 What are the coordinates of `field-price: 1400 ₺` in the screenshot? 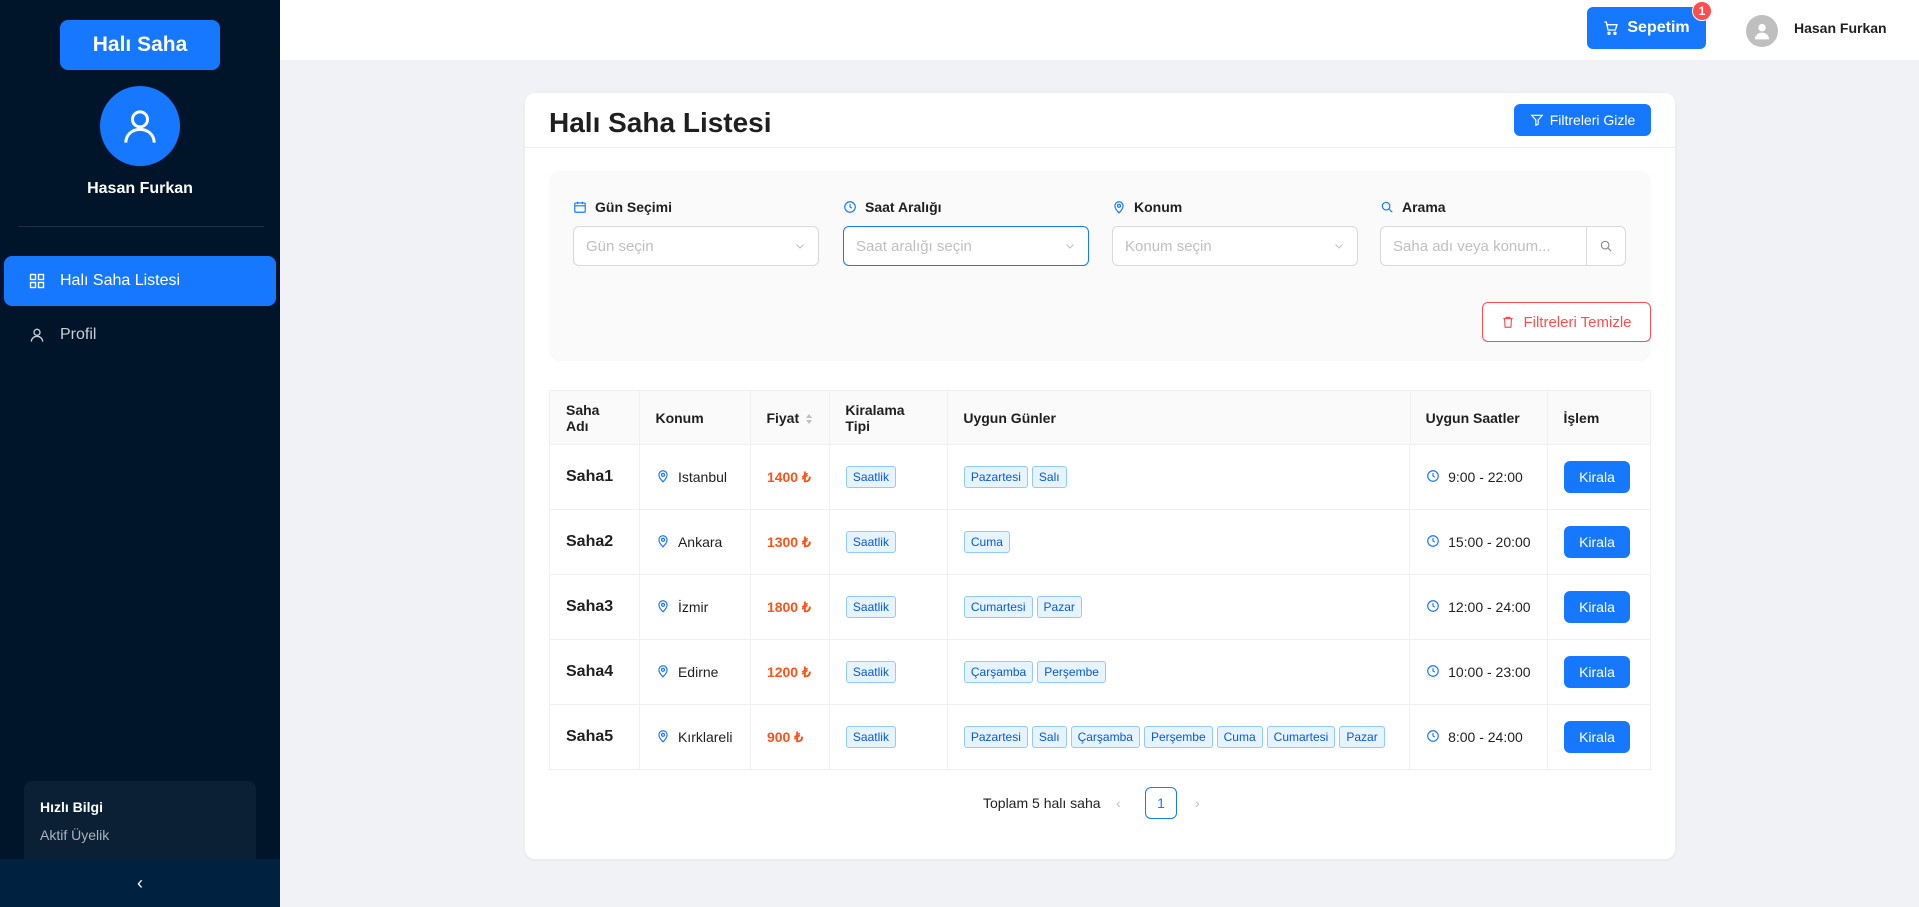 It's located at (788, 476).